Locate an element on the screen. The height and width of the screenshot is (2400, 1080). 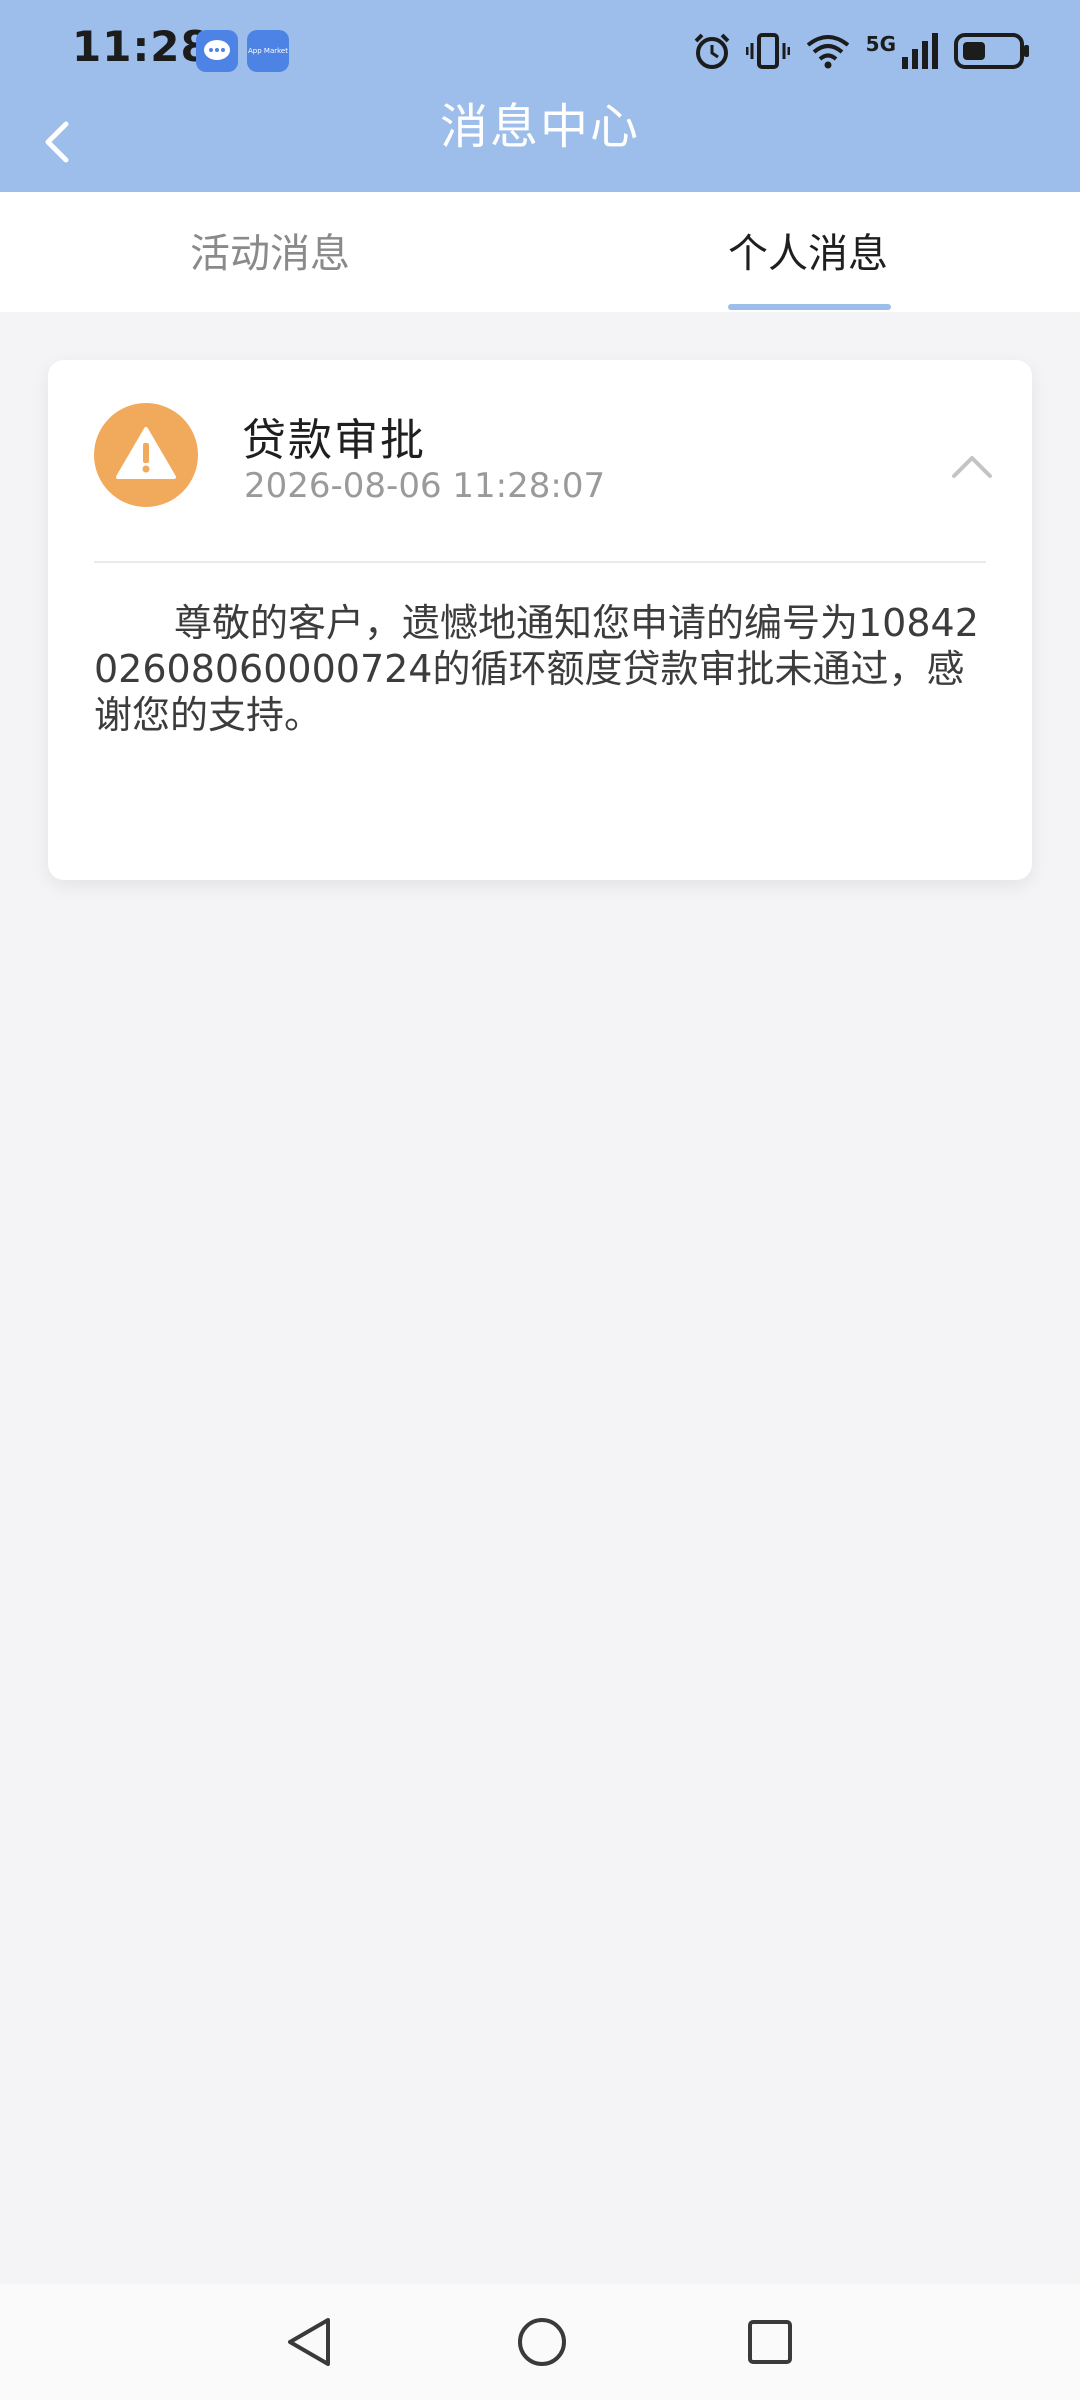
nav-bar: 消息中心 is located at coordinates (540, 146).